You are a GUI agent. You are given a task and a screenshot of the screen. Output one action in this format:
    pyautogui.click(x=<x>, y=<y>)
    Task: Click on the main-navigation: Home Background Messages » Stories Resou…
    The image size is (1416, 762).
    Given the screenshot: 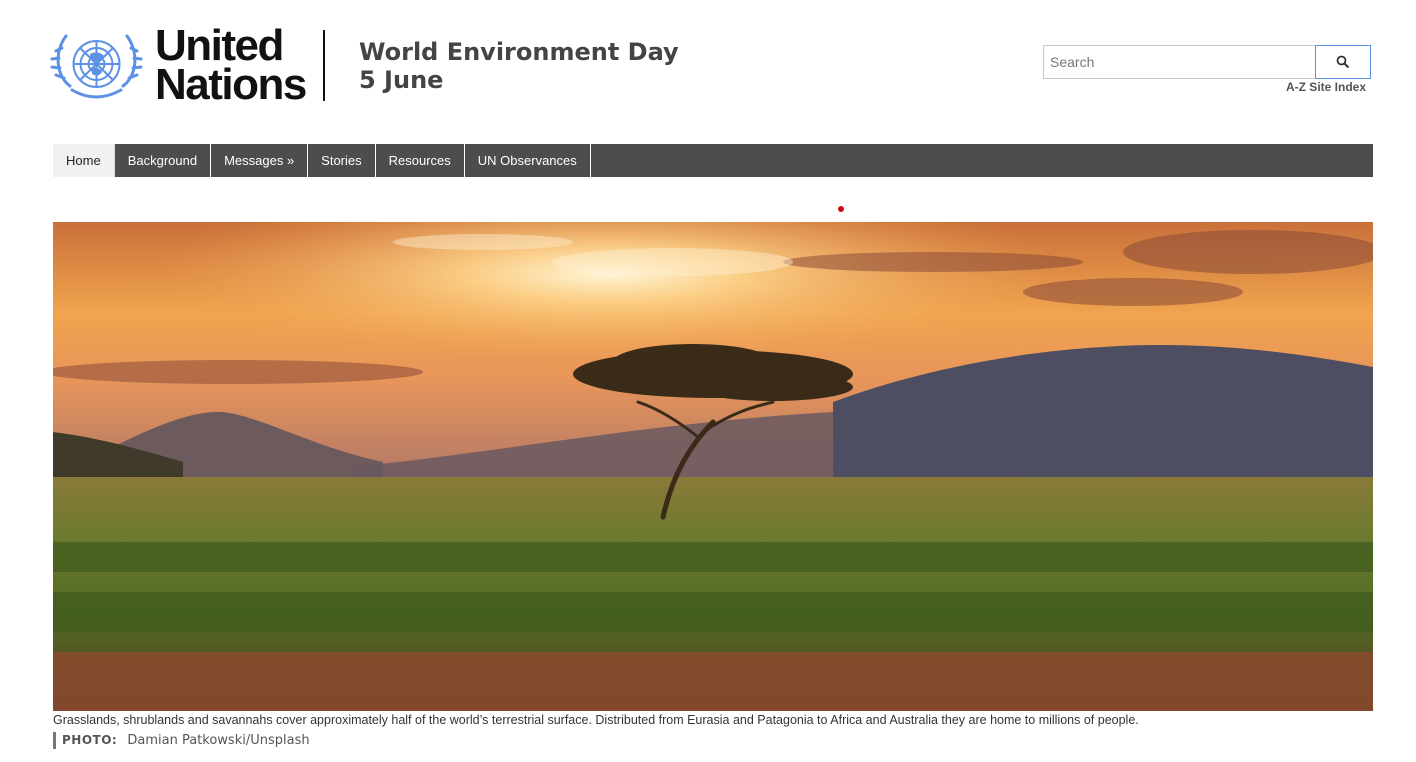 What is the action you would take?
    pyautogui.click(x=713, y=160)
    